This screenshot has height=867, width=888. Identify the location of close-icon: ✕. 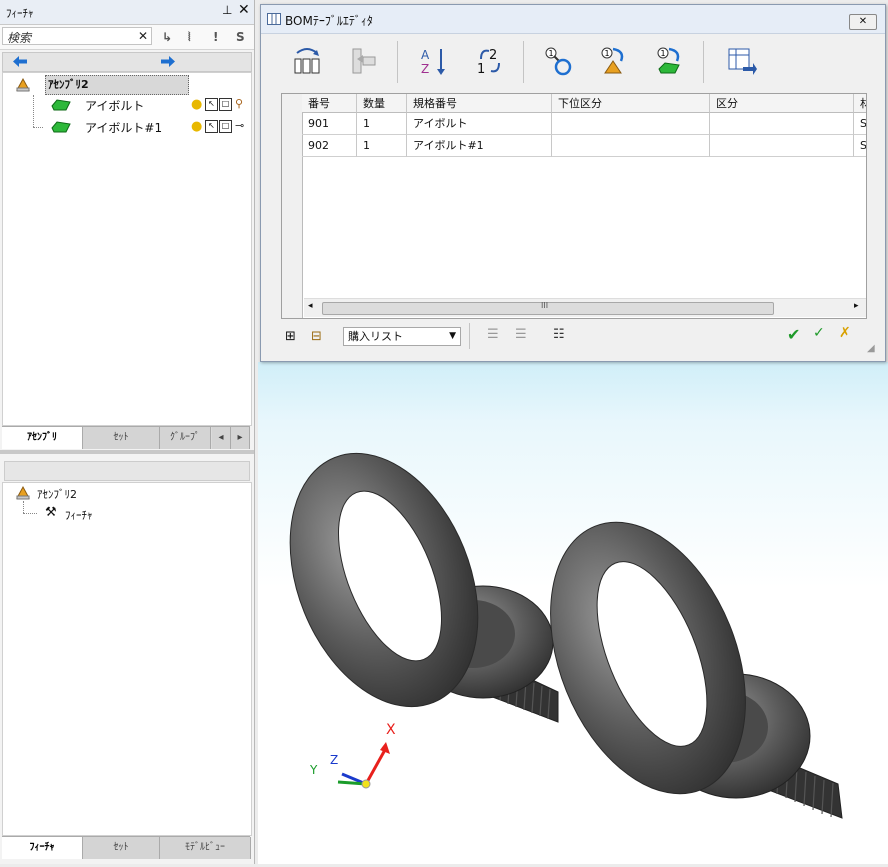
(244, 10).